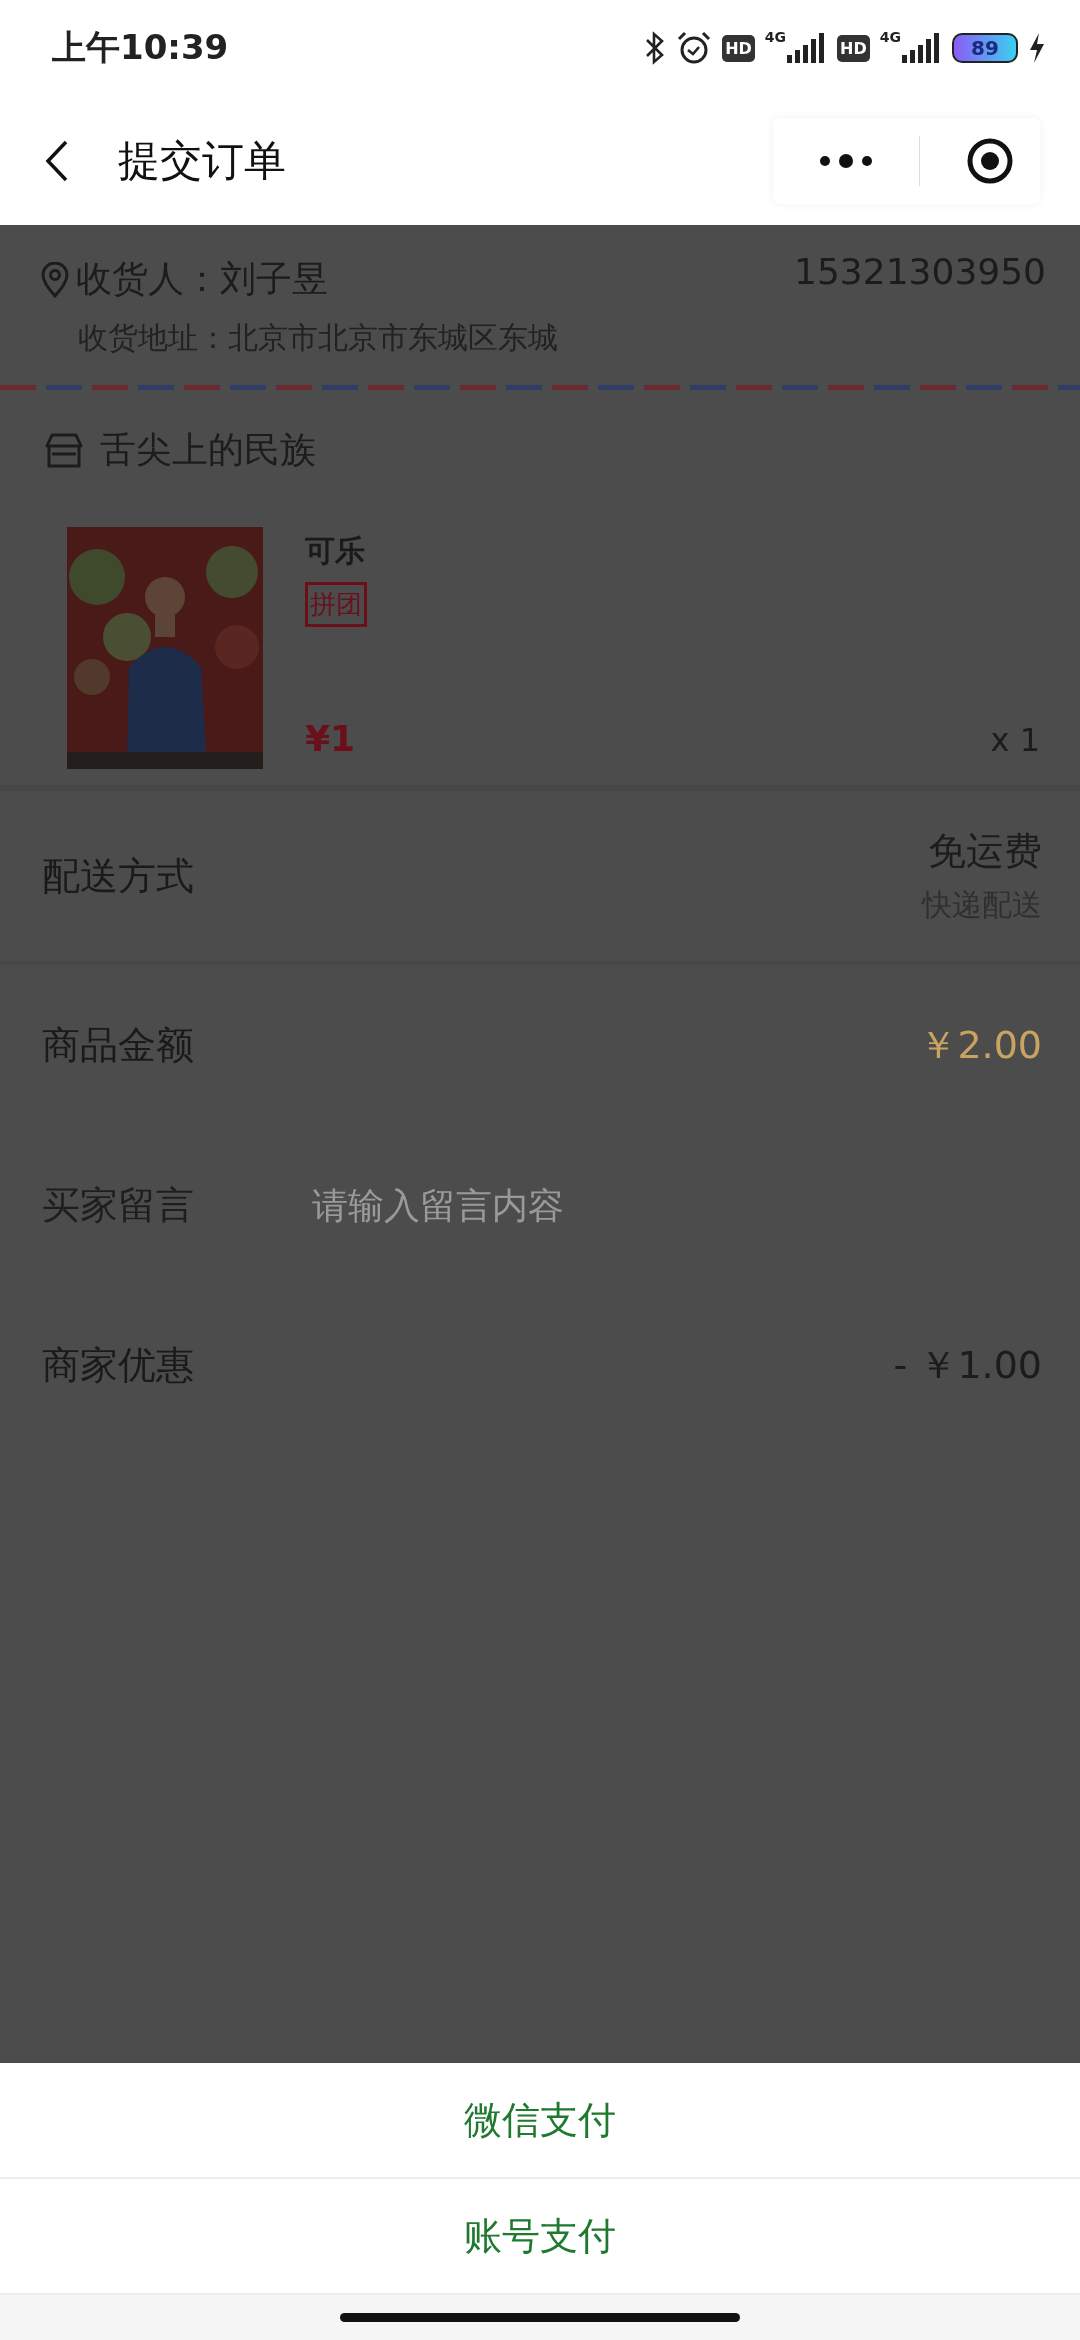 The width and height of the screenshot is (1080, 2340). What do you see at coordinates (330, 738) in the screenshot?
I see `product-price: ¥1` at bounding box center [330, 738].